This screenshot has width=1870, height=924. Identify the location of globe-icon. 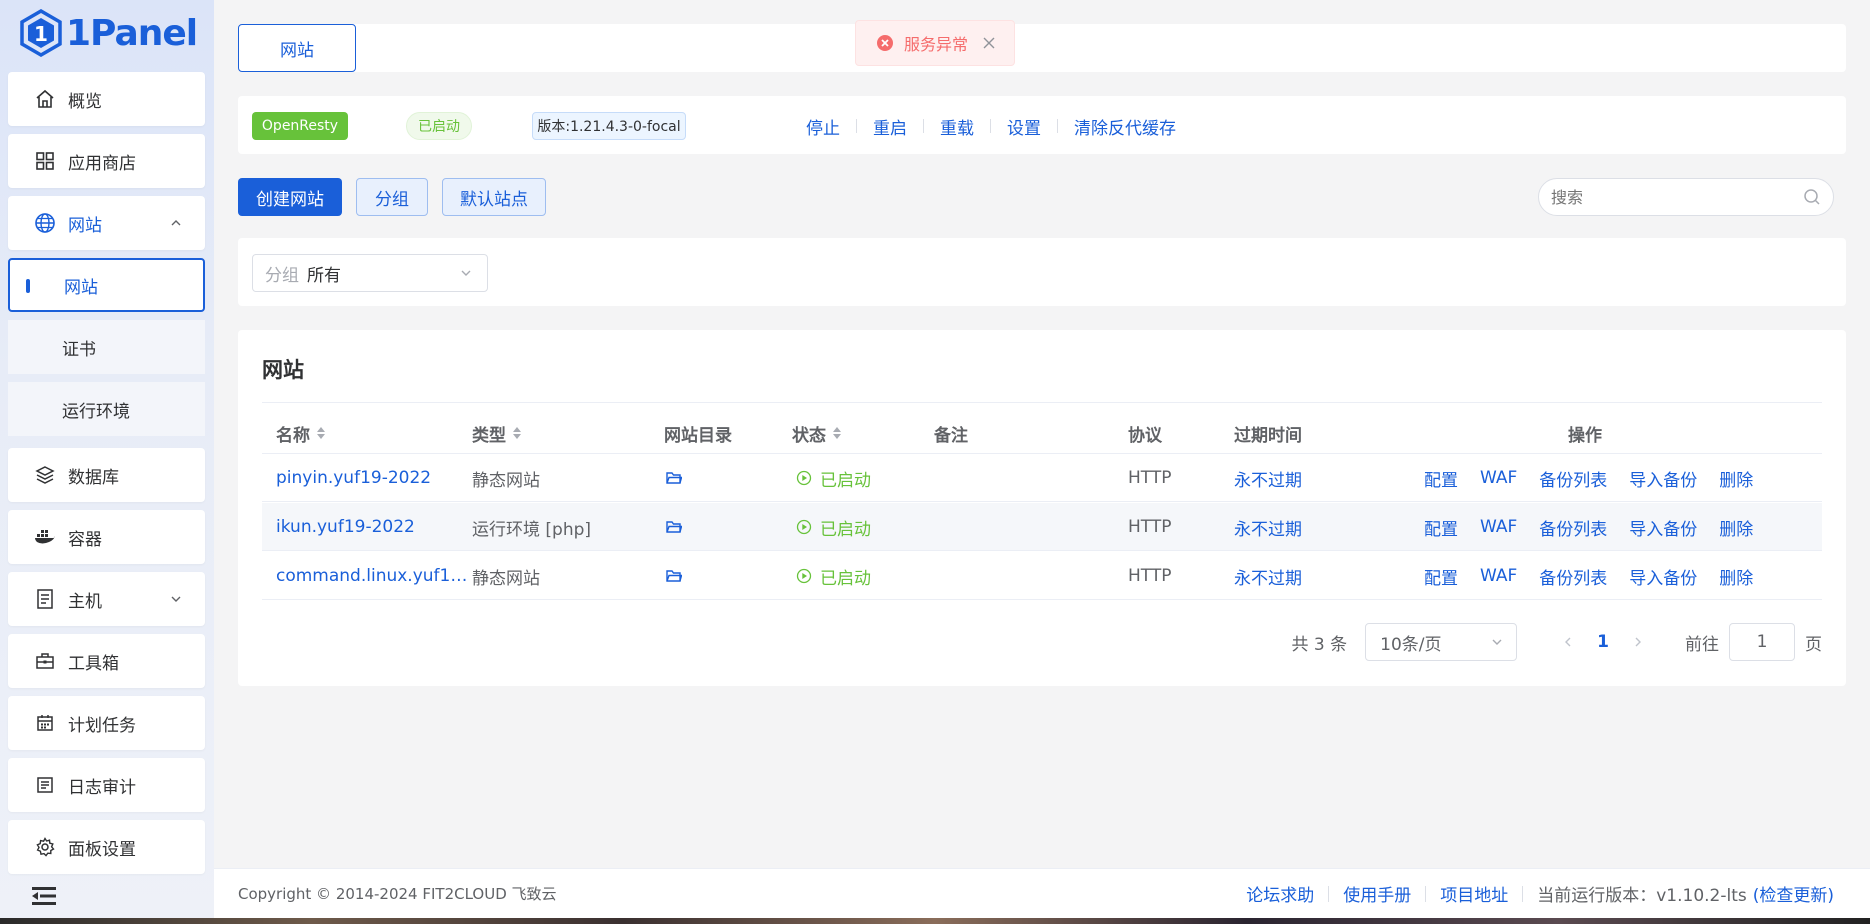
(45, 223).